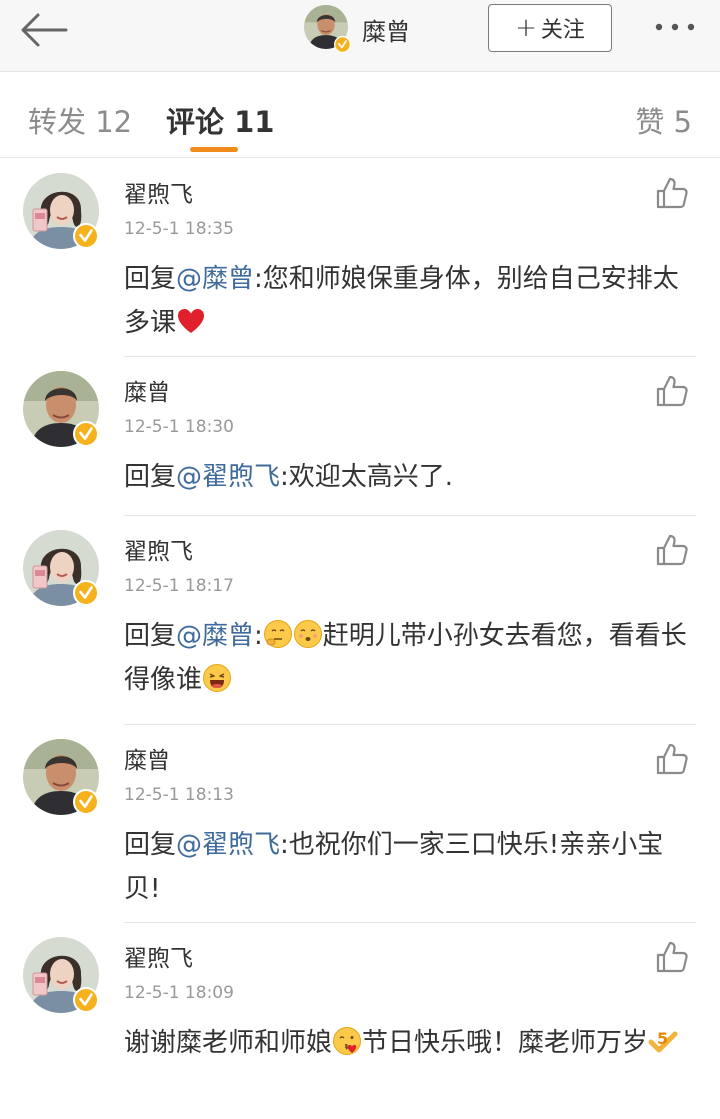  Describe the element at coordinates (401, 301) in the screenshot. I see `comment-text: 回复@糜曾:您和师娘保重身体，别给自己安排太多课` at that location.